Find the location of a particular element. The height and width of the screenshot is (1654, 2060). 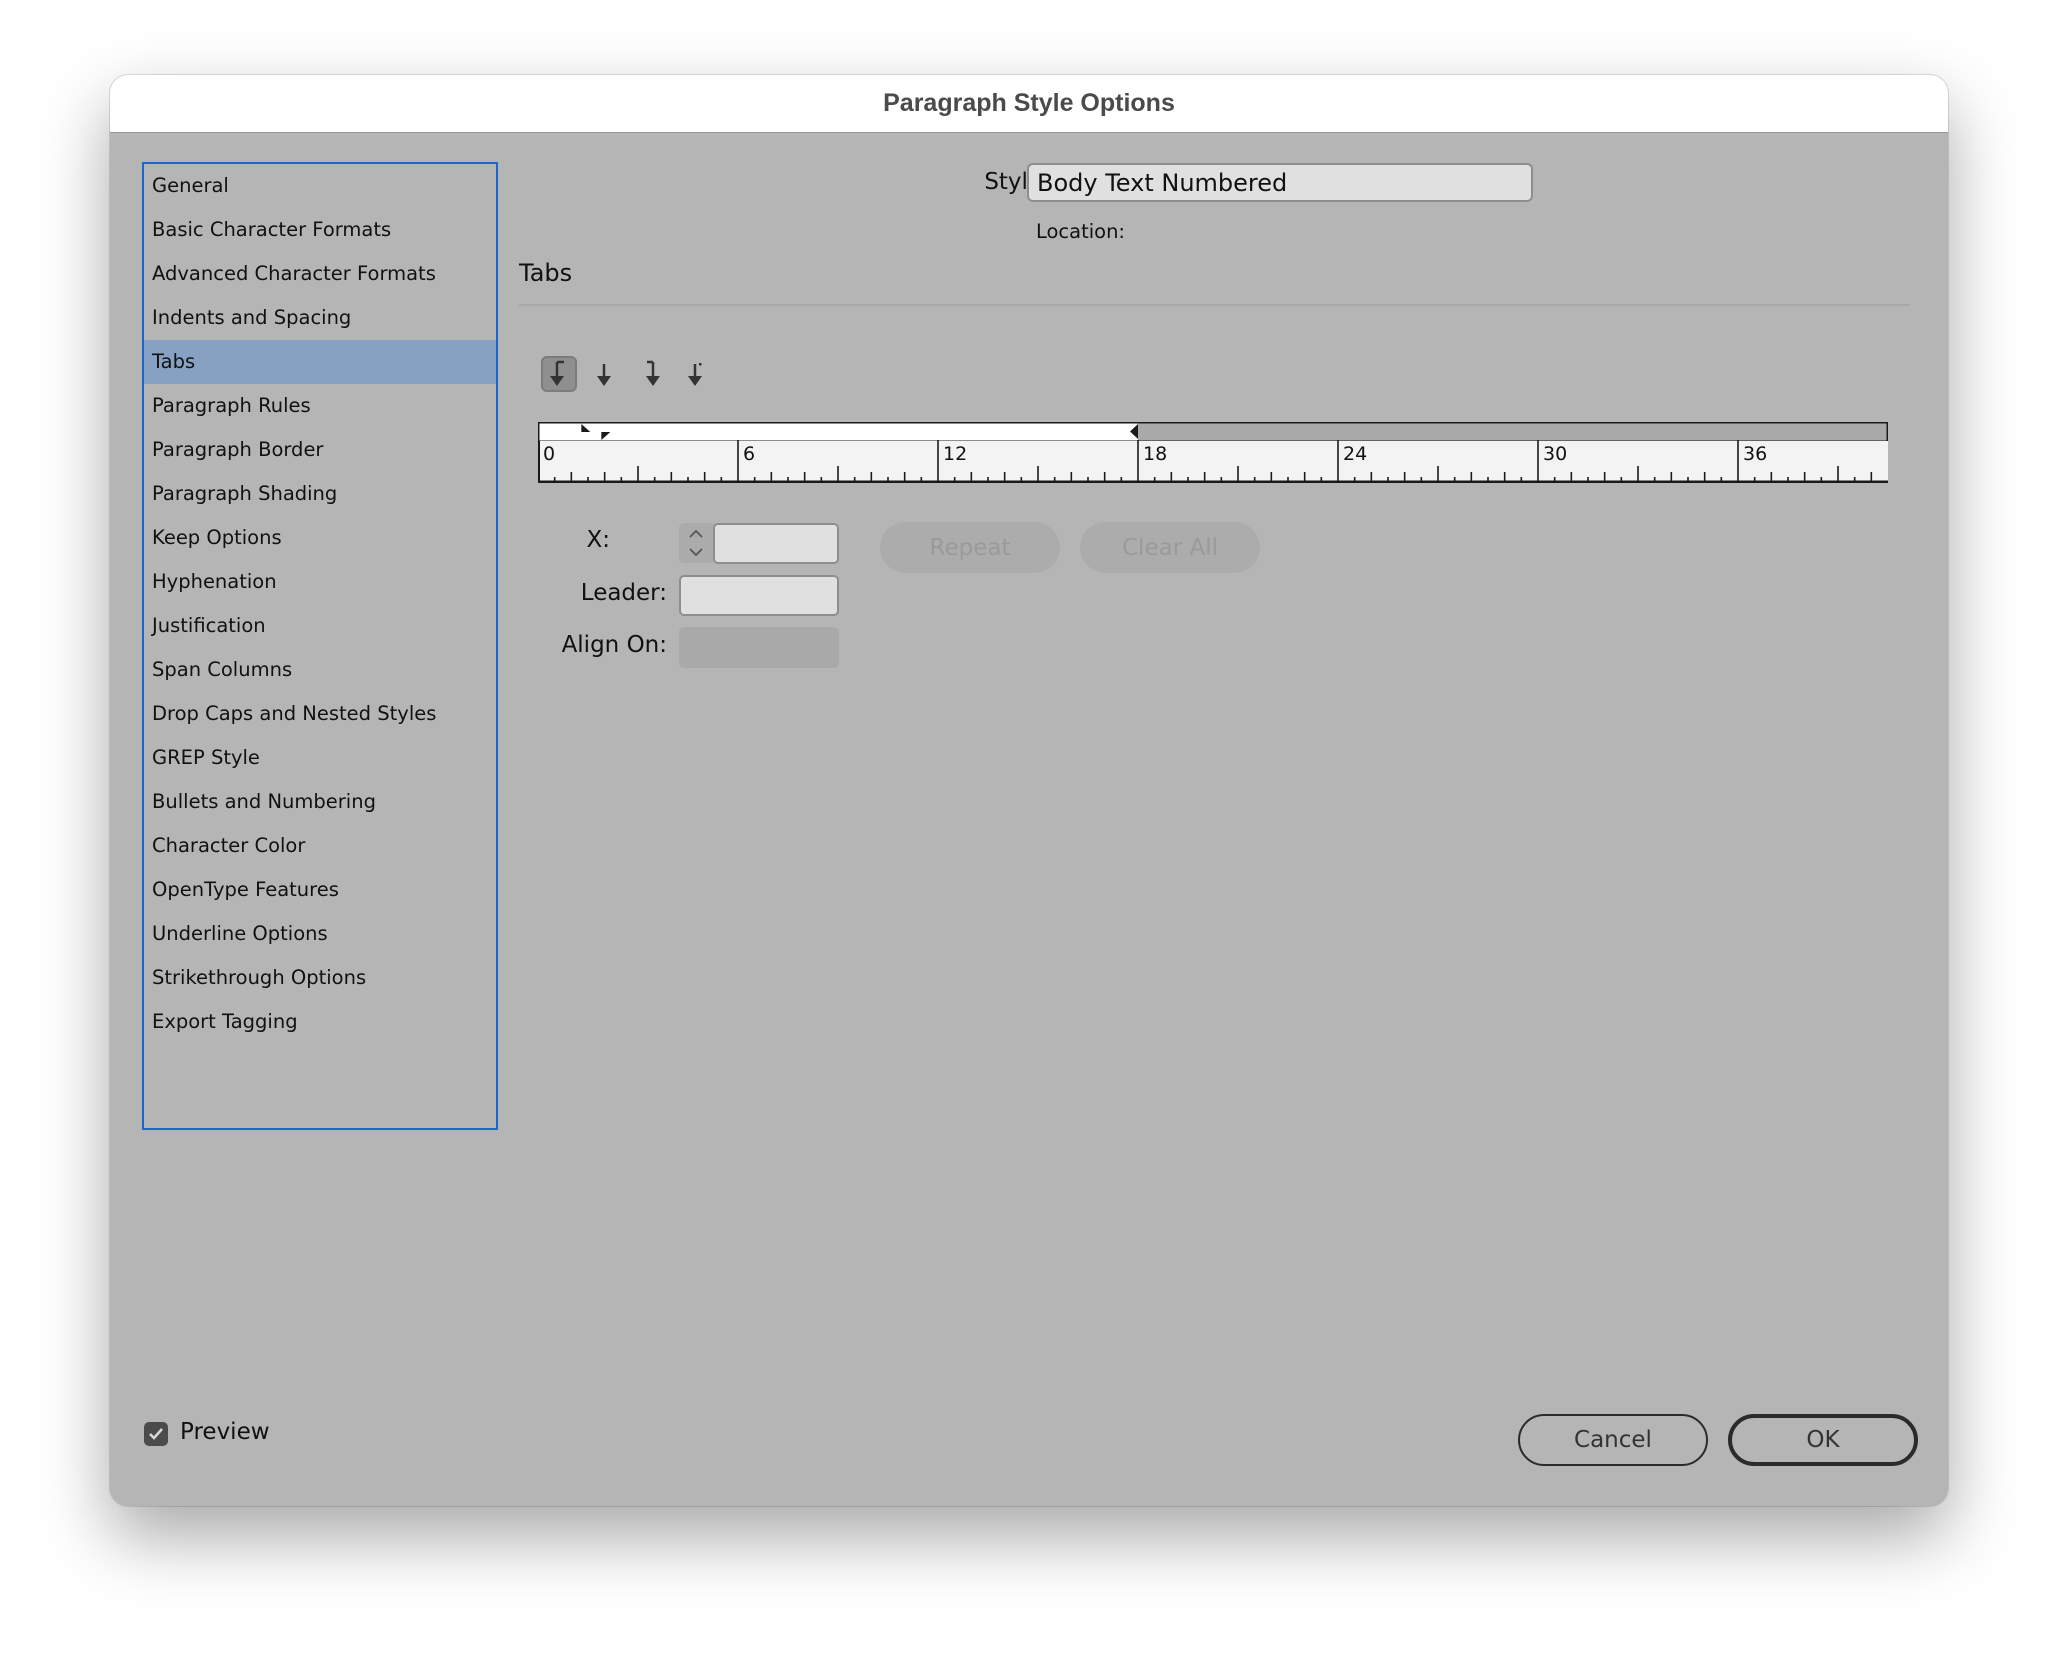

title-bar: Paragraph Style Options is located at coordinates (1029, 104).